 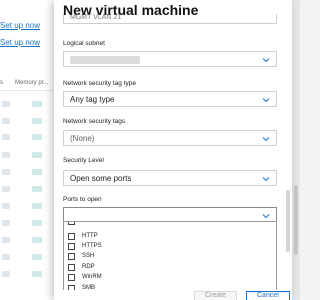 What do you see at coordinates (296, 150) in the screenshot?
I see `page-scrollbar` at bounding box center [296, 150].